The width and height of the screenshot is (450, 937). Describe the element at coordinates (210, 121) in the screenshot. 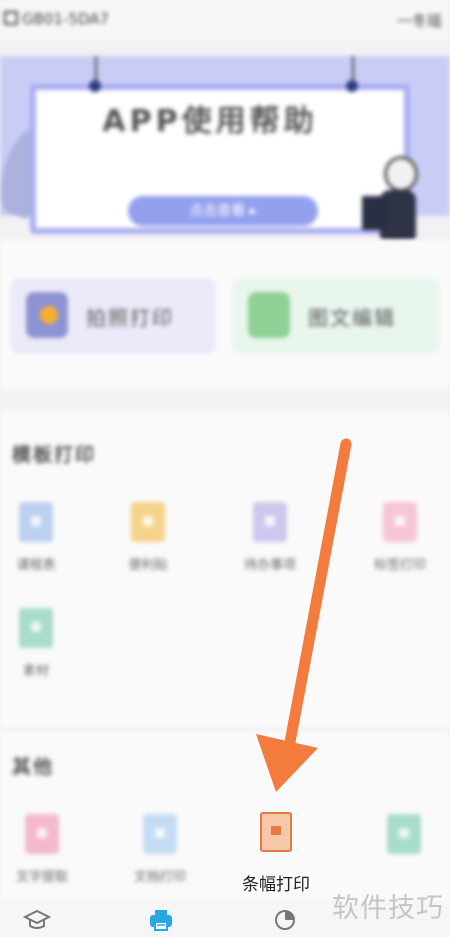

I see `banner-title: APP使用帮助` at that location.